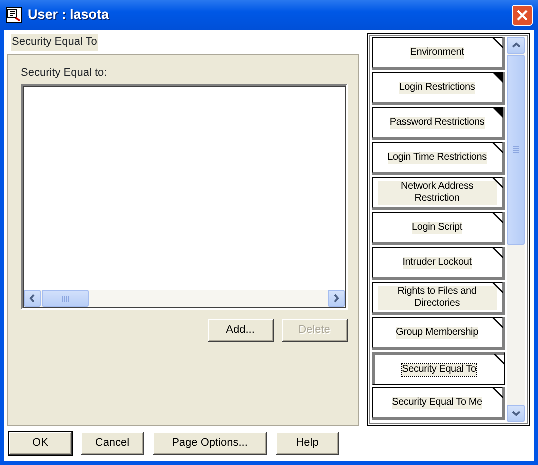 The width and height of the screenshot is (538, 465). What do you see at coordinates (438, 88) in the screenshot?
I see `page-tab: Login Restrictions` at bounding box center [438, 88].